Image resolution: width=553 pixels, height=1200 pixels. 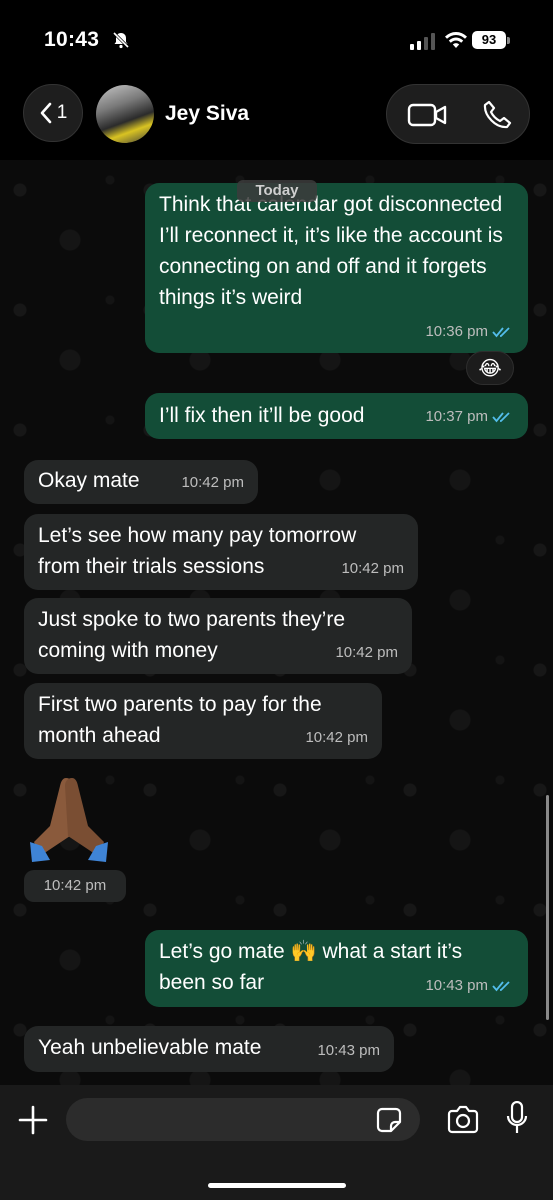 I want to click on sticker-icon, so click(x=389, y=1120).